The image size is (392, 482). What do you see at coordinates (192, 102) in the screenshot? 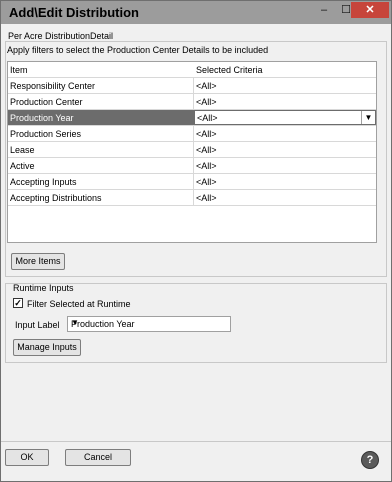
I see `table-row: Production Center <All>` at bounding box center [192, 102].